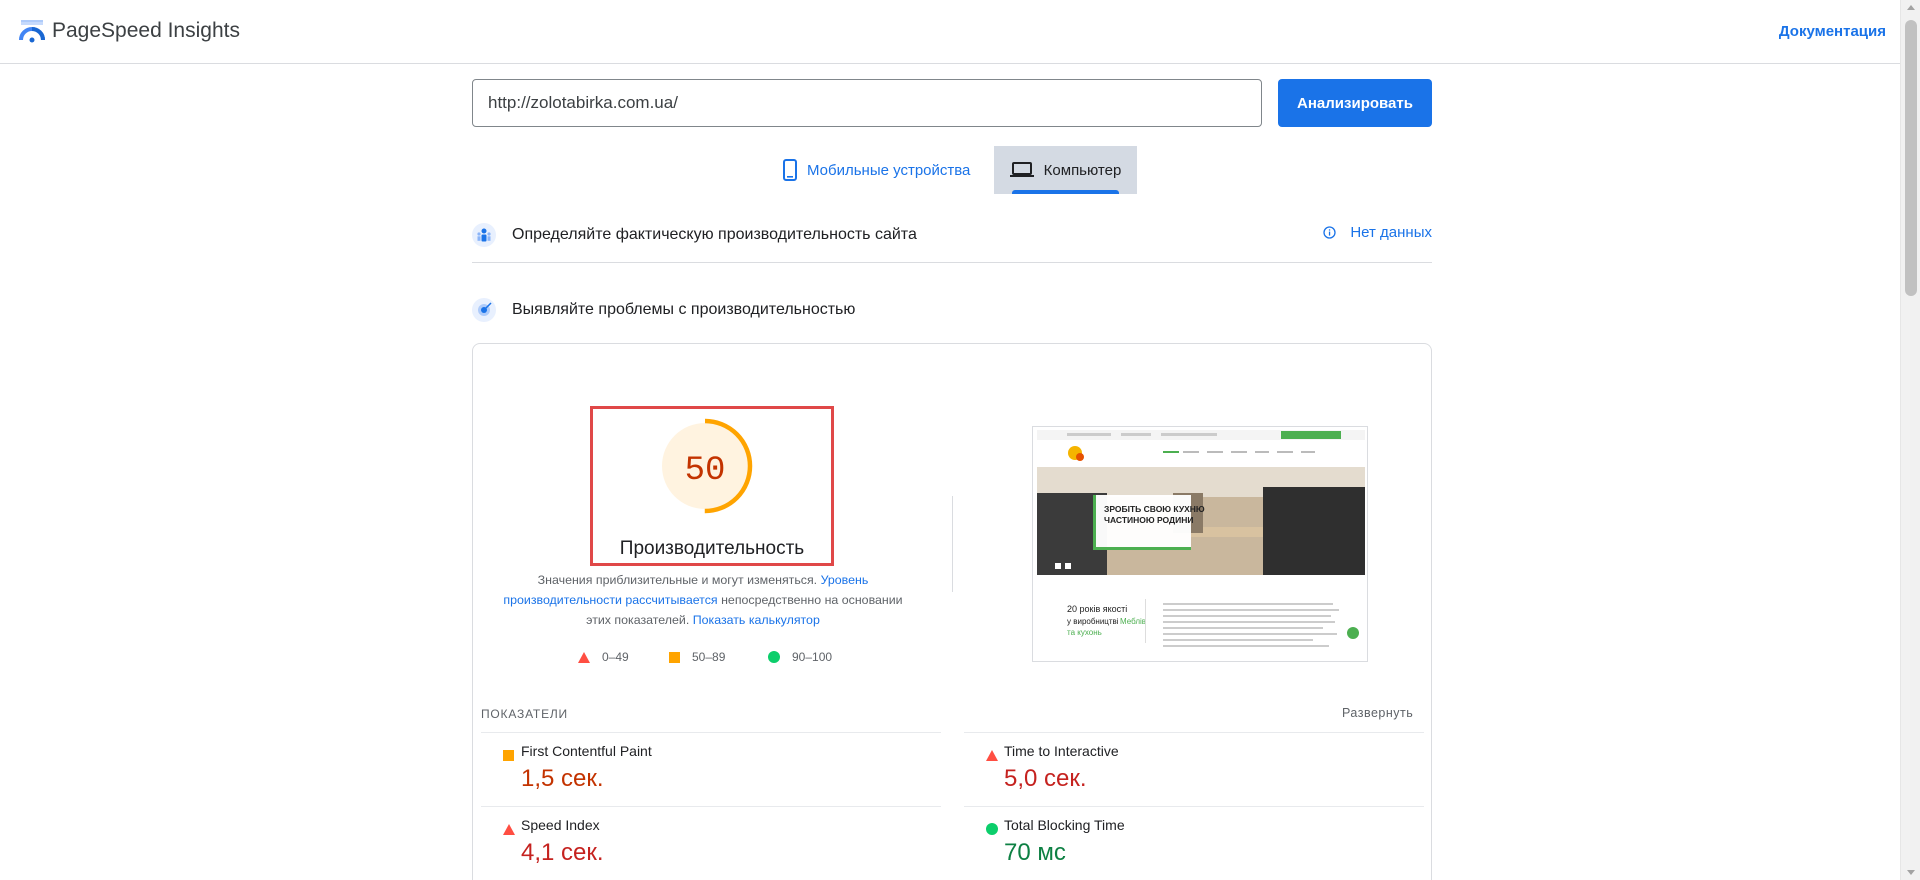  I want to click on tab-desktop: Компьютер, so click(1065, 170).